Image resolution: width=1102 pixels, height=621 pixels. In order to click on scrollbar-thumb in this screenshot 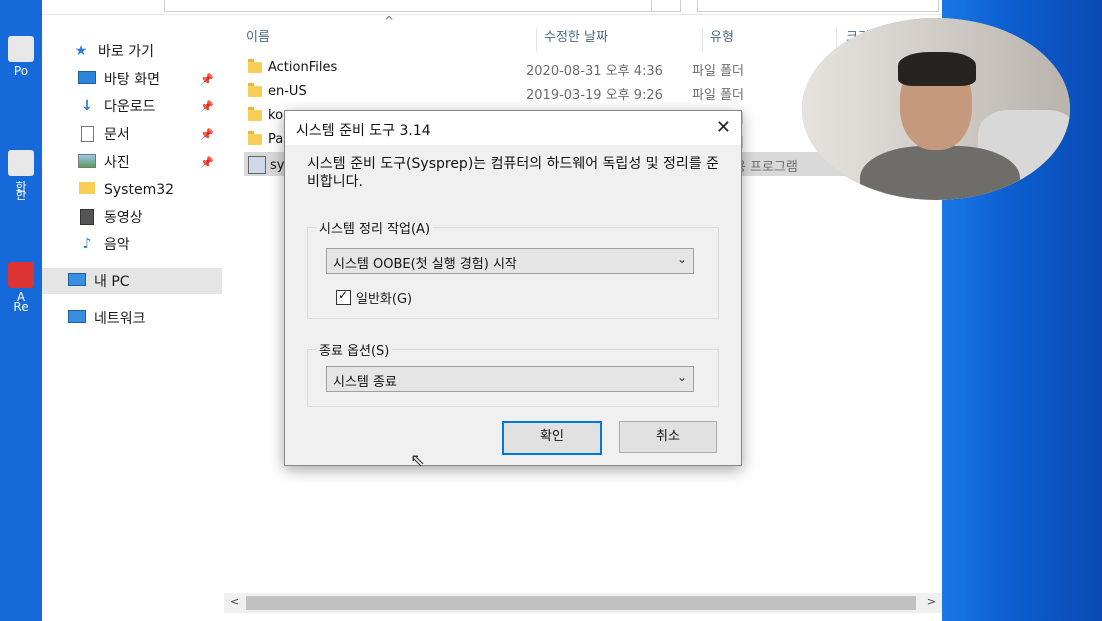, I will do `click(581, 603)`.